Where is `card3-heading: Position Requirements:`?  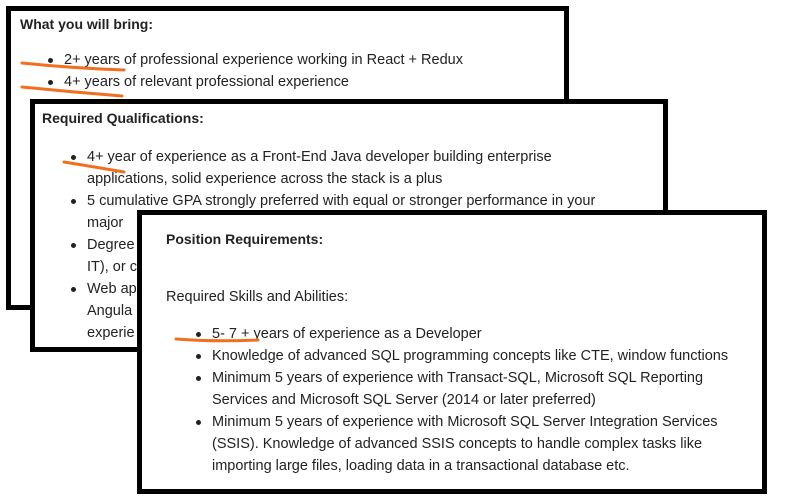
card3-heading: Position Requirements: is located at coordinates (245, 239).